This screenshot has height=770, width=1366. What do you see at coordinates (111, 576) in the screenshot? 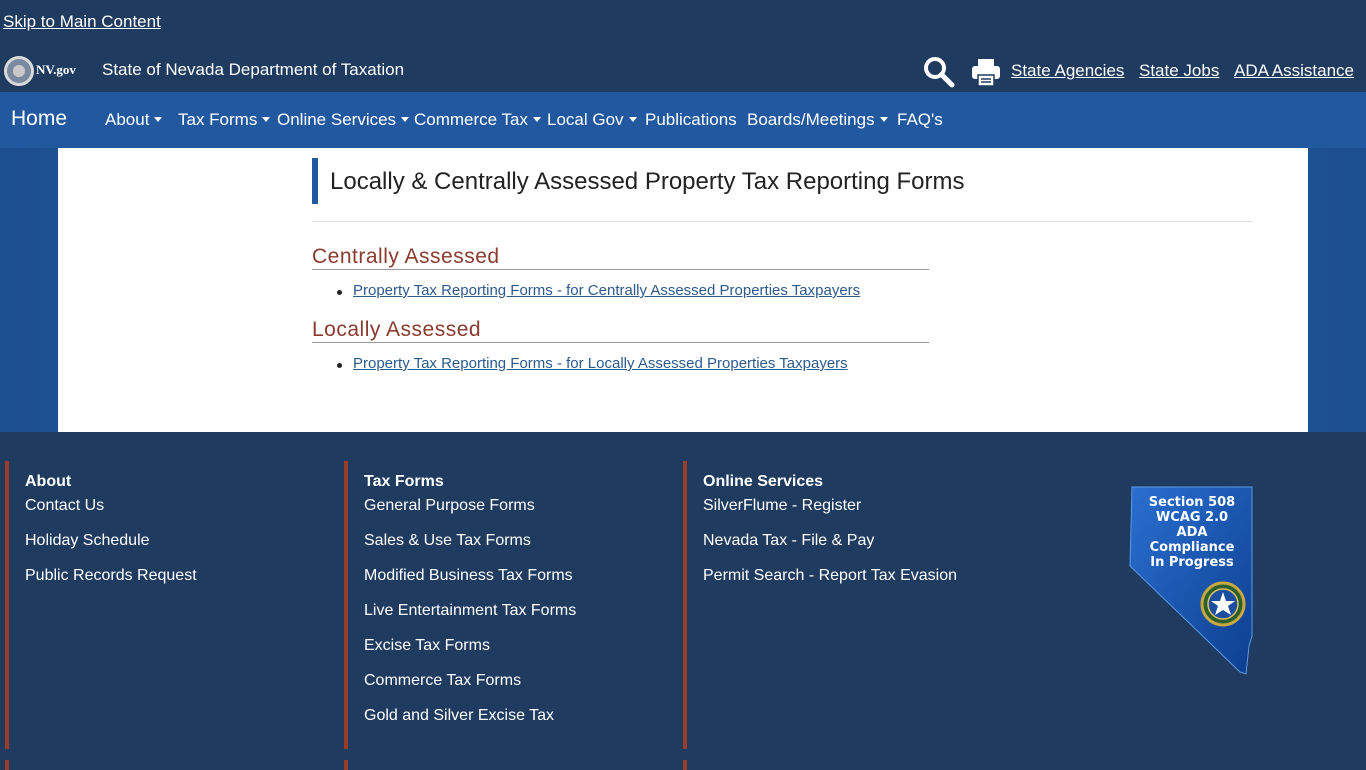
I see `footer-link-public-records-request: Public Records Request` at bounding box center [111, 576].